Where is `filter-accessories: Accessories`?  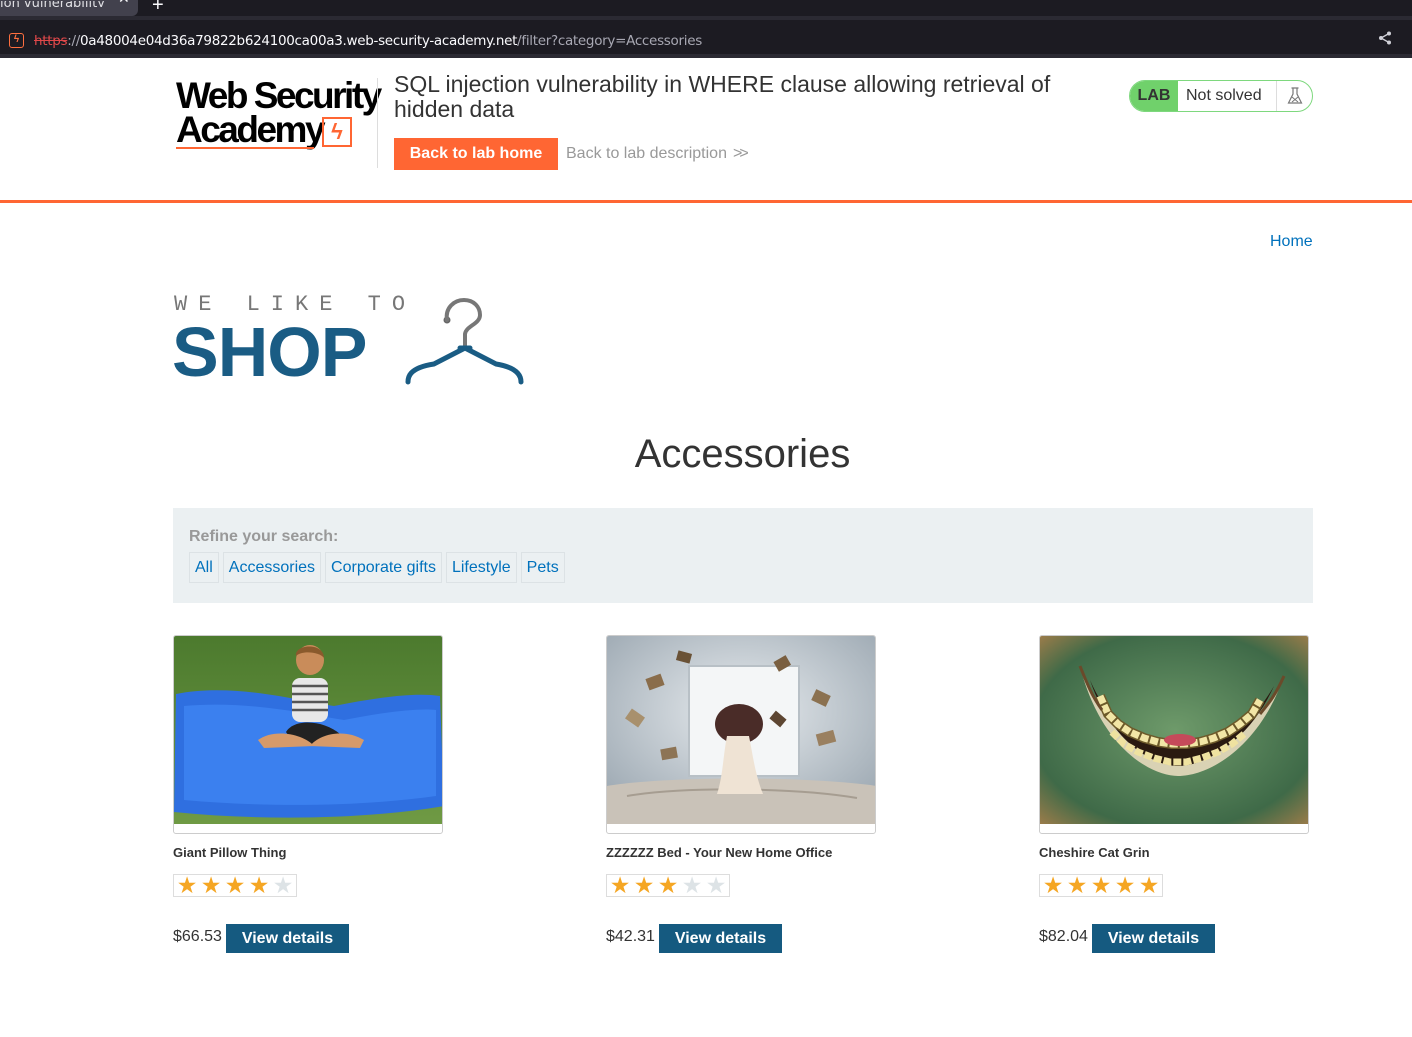
filter-accessories: Accessories is located at coordinates (272, 567).